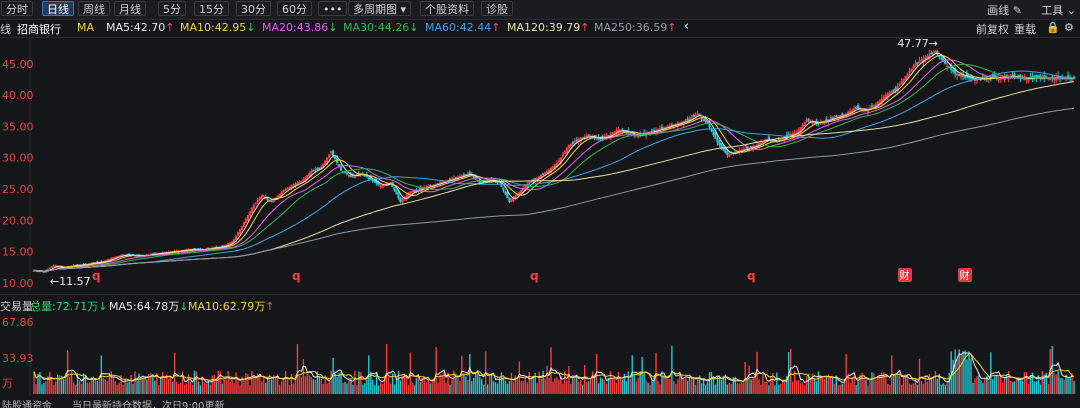 Image resolution: width=1080 pixels, height=408 pixels. I want to click on tab-monthly: 月线, so click(130, 8).